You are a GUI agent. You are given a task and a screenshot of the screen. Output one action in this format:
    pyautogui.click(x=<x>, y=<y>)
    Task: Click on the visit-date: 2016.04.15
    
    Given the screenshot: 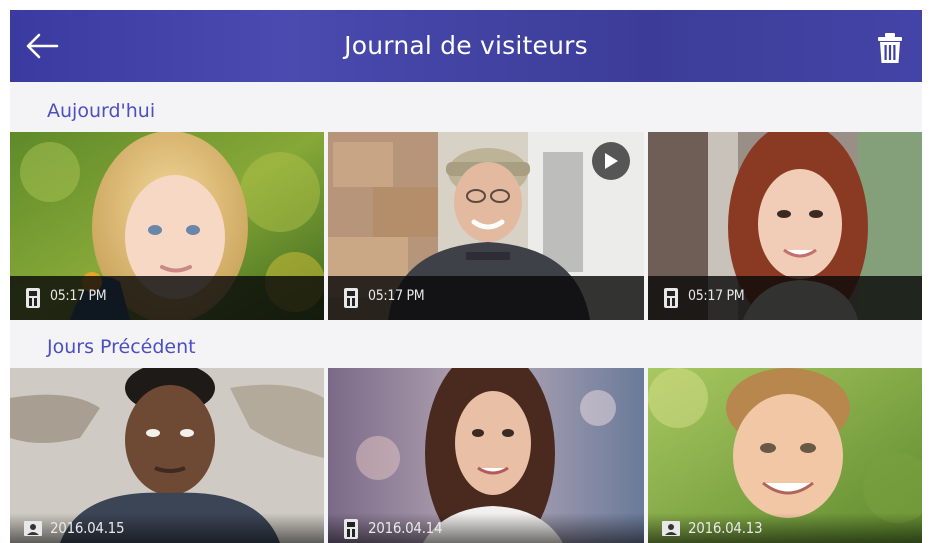 What is the action you would take?
    pyautogui.click(x=87, y=528)
    